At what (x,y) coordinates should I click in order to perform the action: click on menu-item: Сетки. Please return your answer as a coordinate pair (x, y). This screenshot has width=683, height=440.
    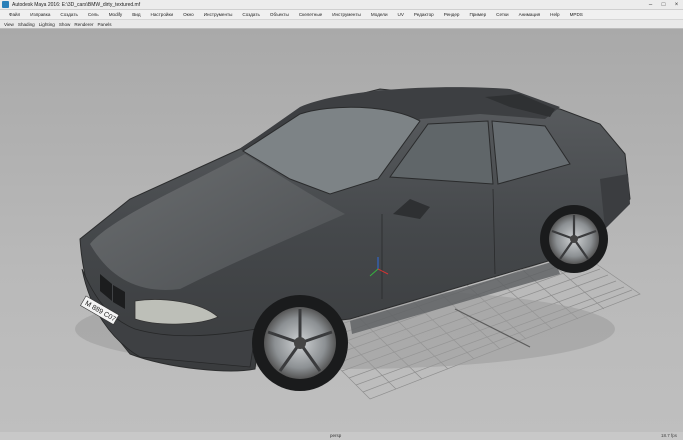
    Looking at the image, I should click on (502, 15).